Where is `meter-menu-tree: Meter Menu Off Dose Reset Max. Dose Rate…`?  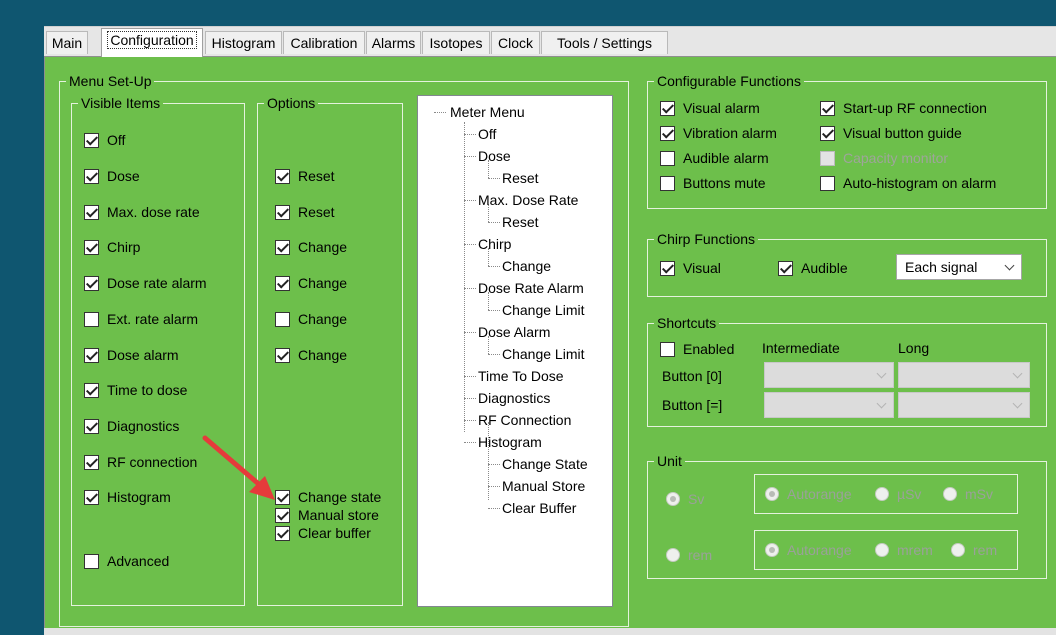
meter-menu-tree: Meter Menu Off Dose Reset Max. Dose Rate… is located at coordinates (515, 351).